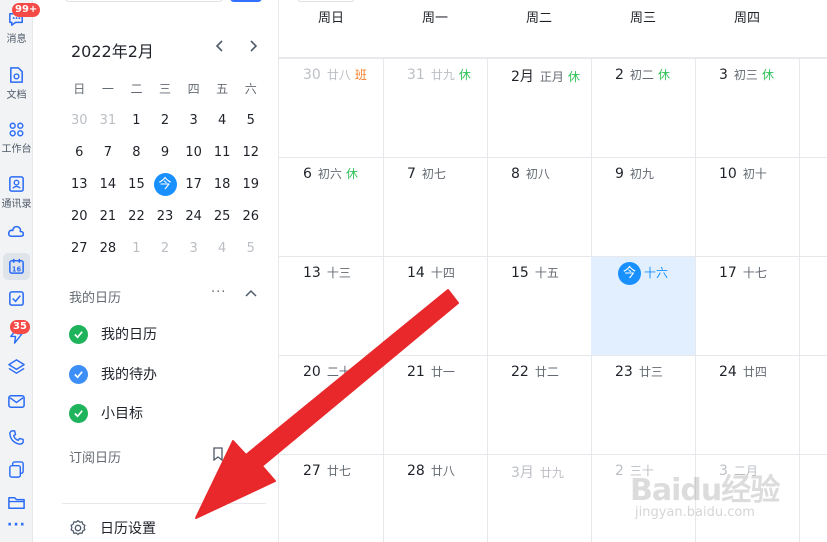 The width and height of the screenshot is (827, 542). What do you see at coordinates (435, 498) in the screenshot?
I see `day-cell: 28 廿八` at bounding box center [435, 498].